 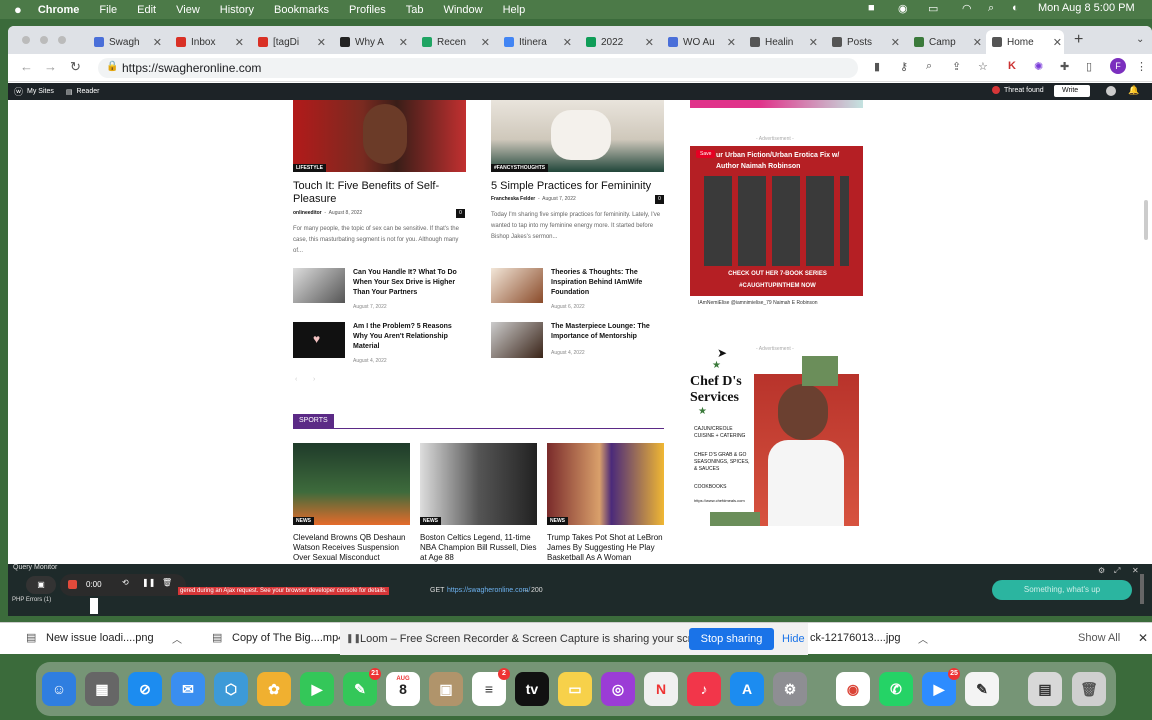 What do you see at coordinates (59, 689) in the screenshot?
I see `finder-icon: ☺` at bounding box center [59, 689].